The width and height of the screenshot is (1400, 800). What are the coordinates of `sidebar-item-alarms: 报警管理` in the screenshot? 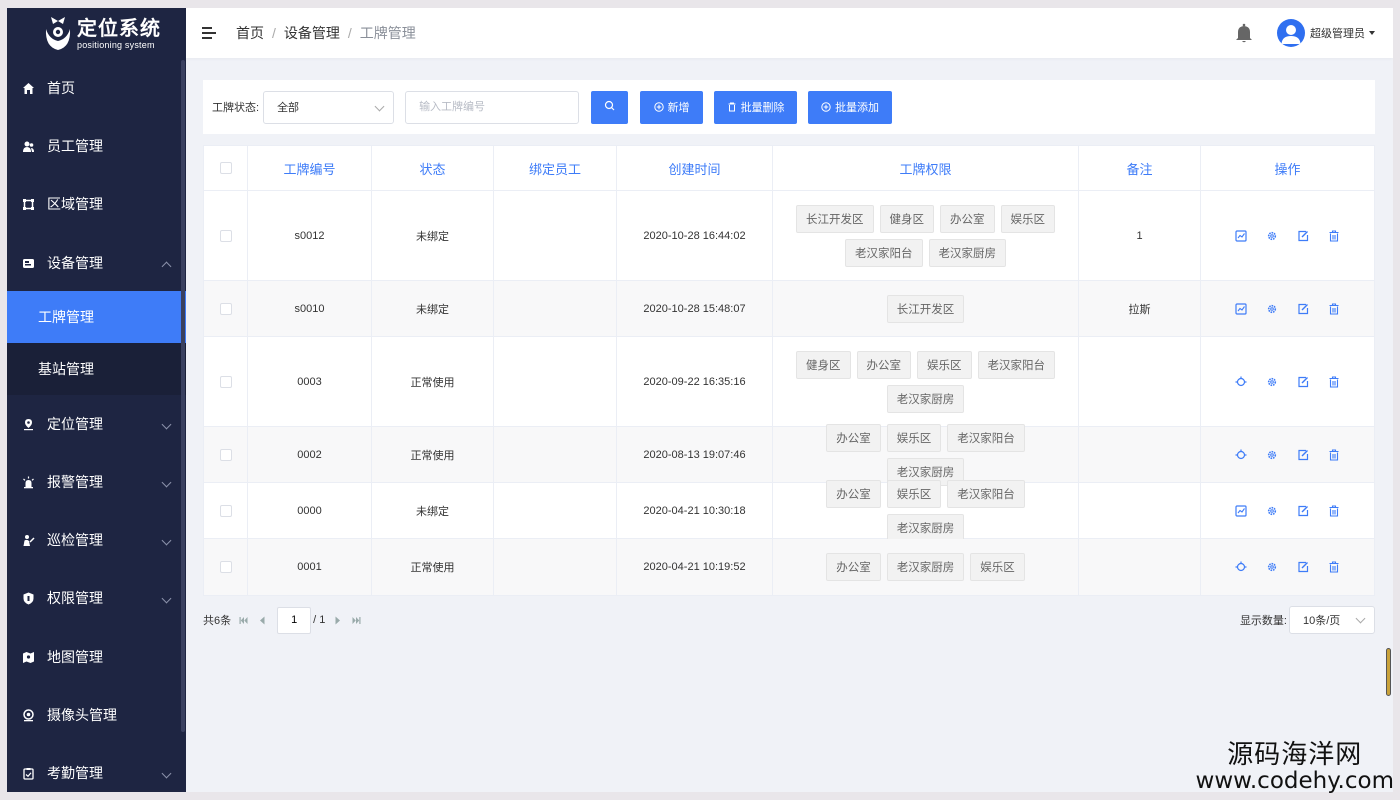 It's located at (96, 482).